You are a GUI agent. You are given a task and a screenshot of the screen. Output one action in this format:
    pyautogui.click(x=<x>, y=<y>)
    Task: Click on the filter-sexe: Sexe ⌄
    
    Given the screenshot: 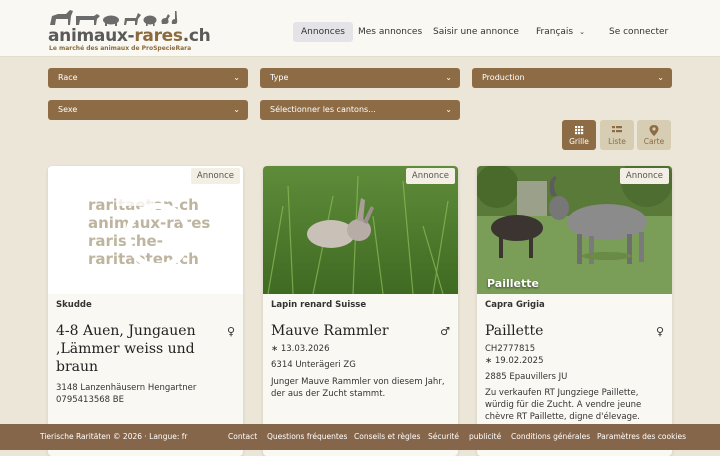 What is the action you would take?
    pyautogui.click(x=148, y=110)
    